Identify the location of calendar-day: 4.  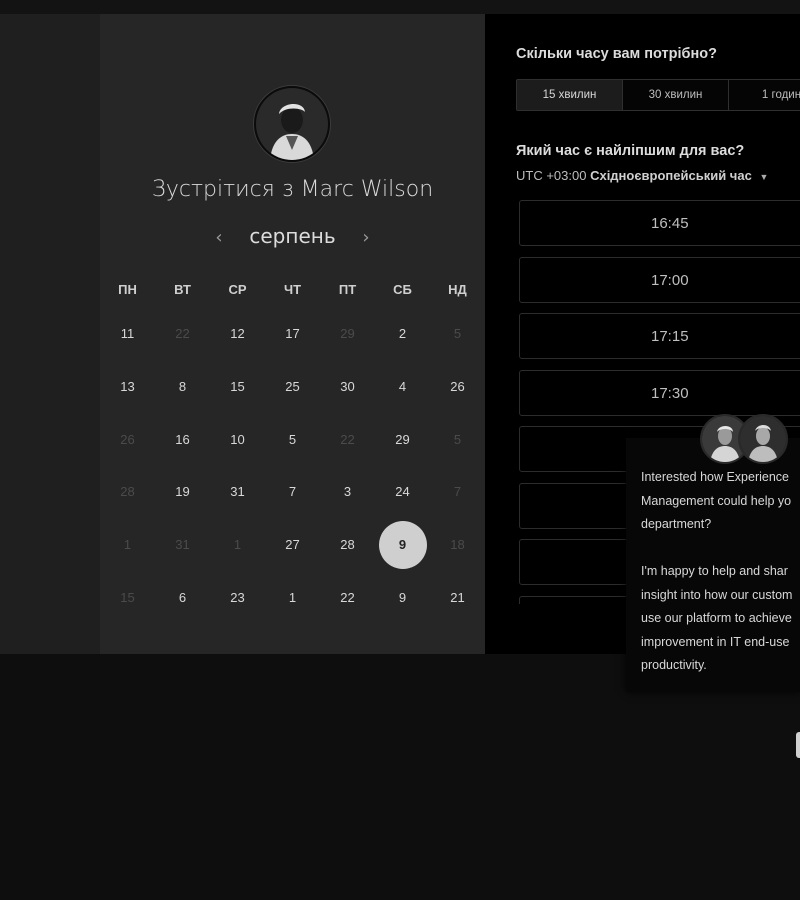
(402, 387).